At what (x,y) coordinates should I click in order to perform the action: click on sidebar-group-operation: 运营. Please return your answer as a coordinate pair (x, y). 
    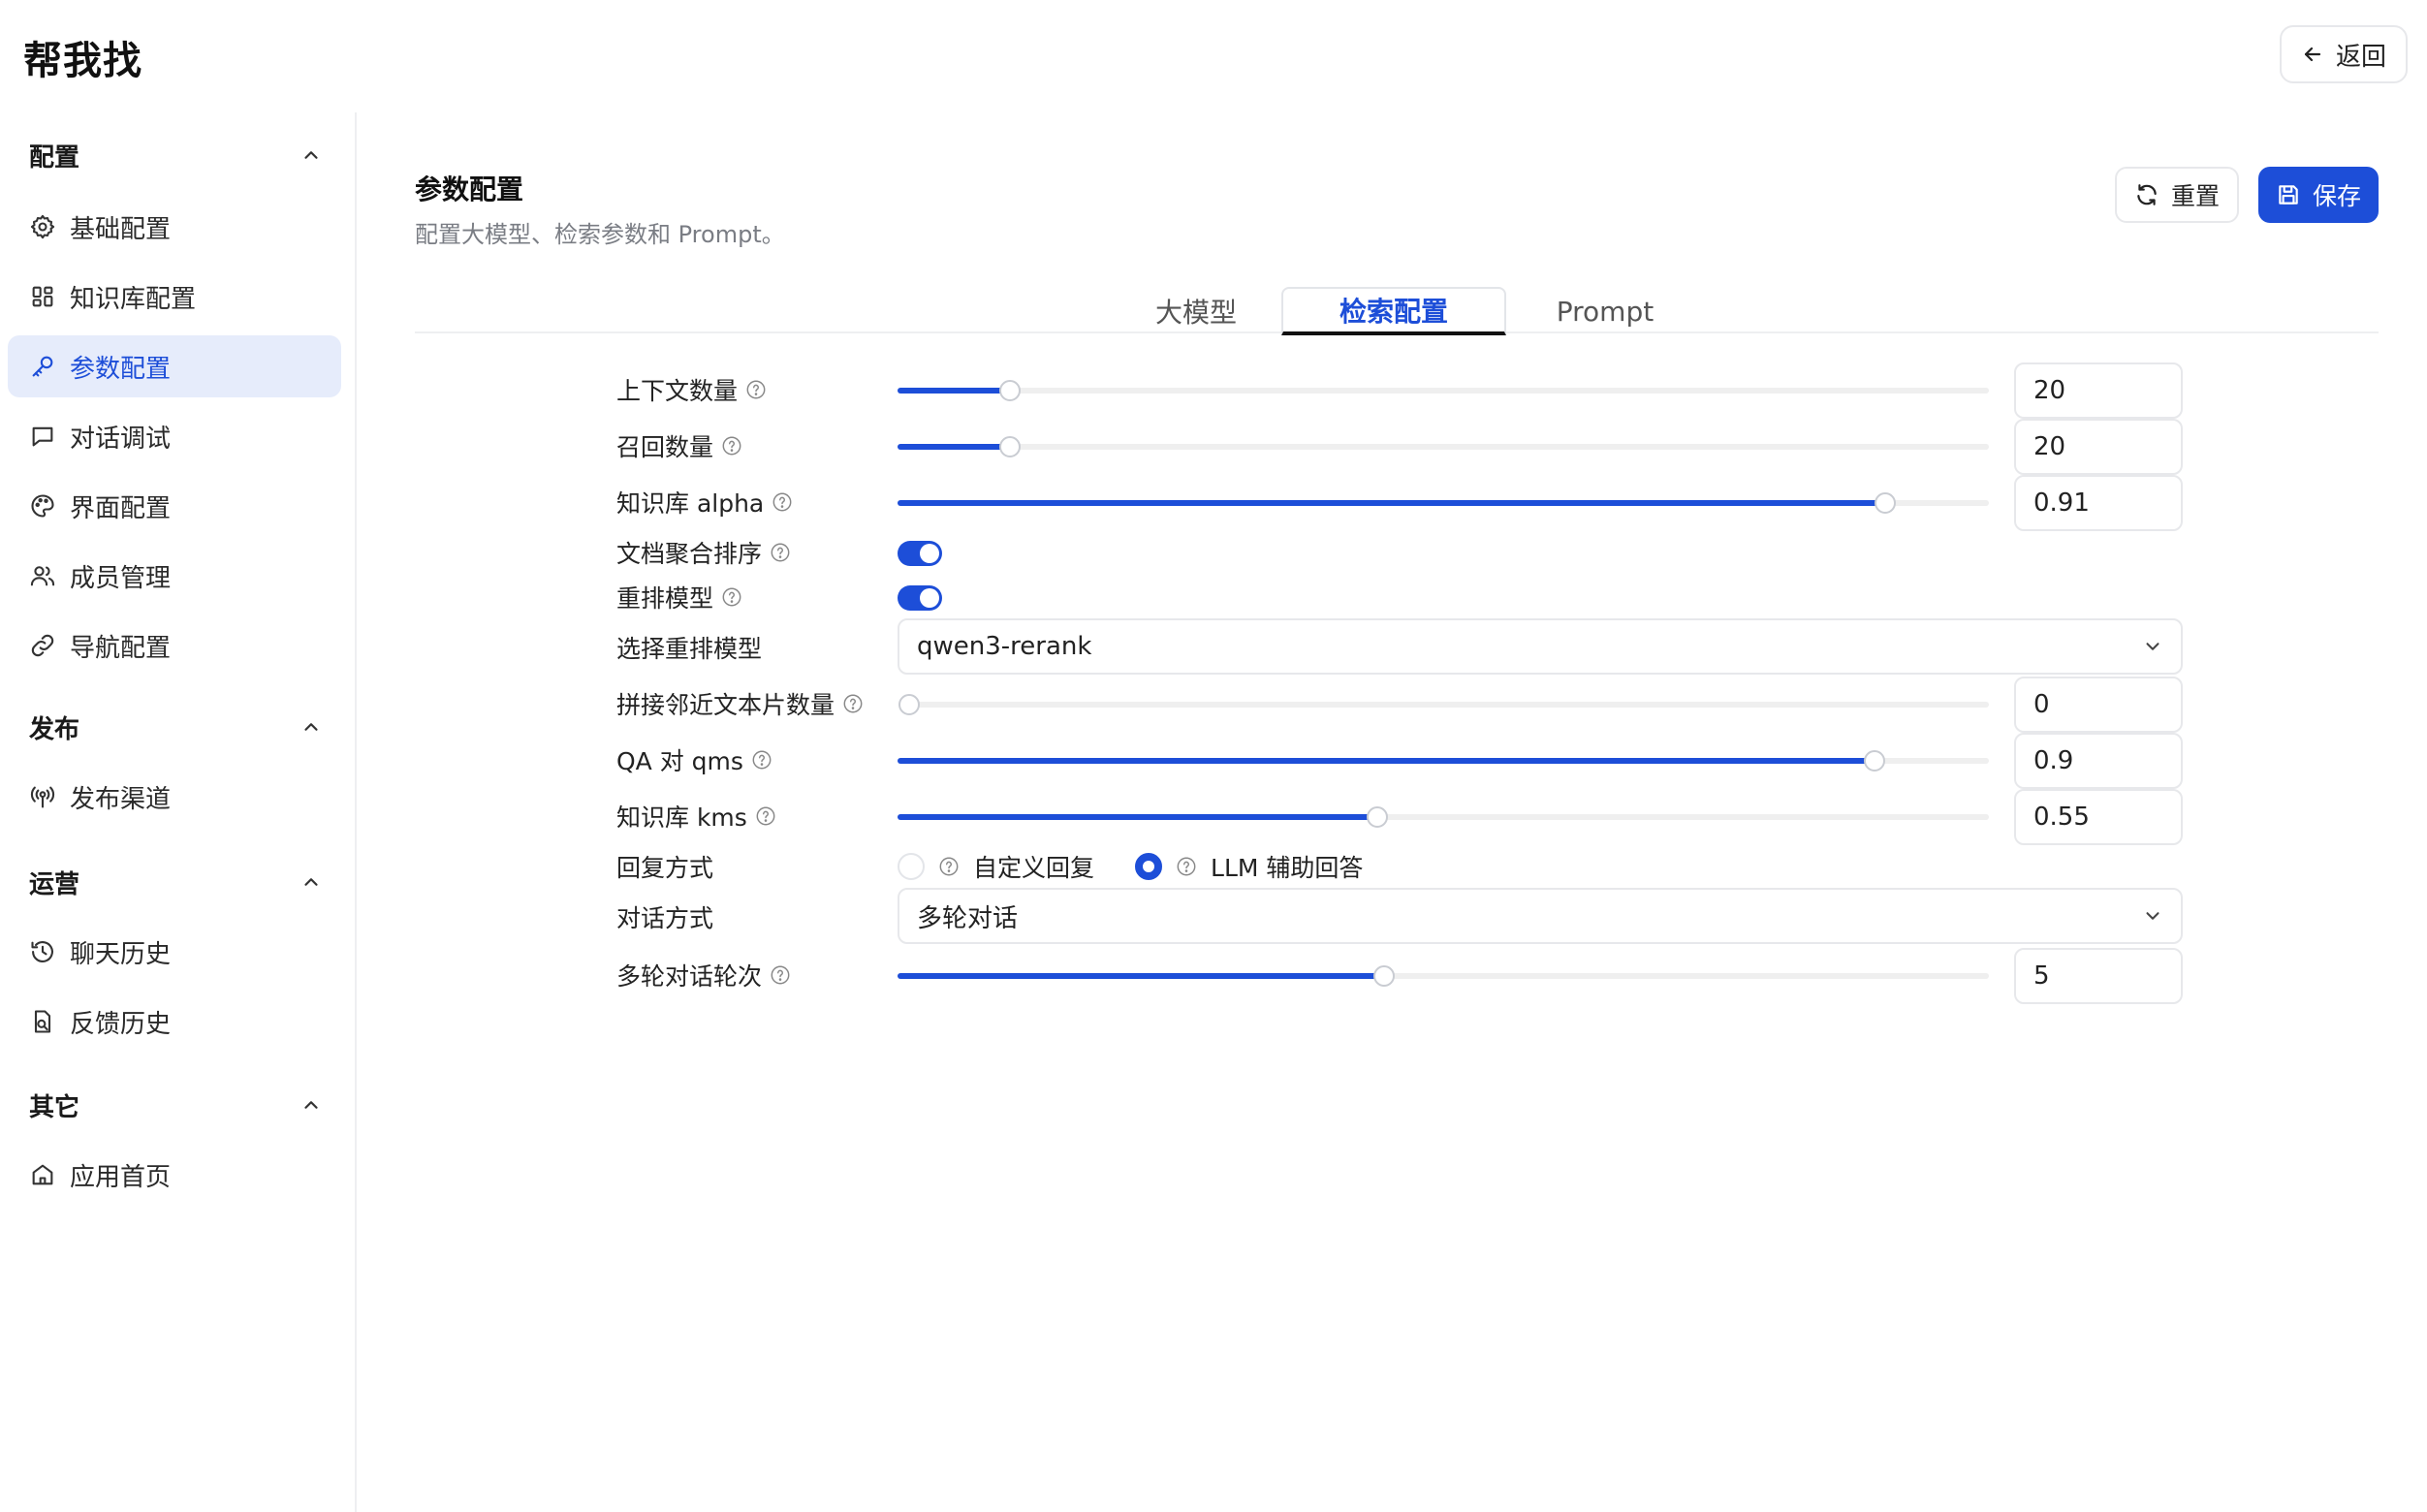
    Looking at the image, I should click on (175, 882).